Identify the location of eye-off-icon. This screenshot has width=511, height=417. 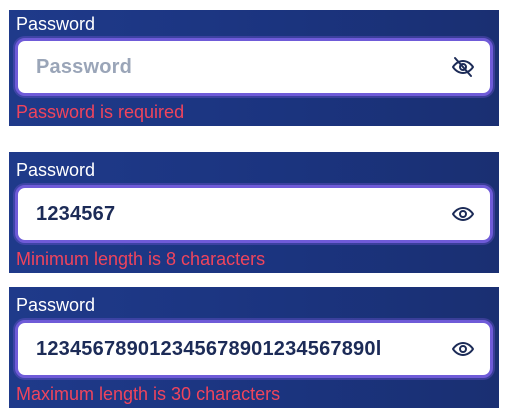
(463, 67).